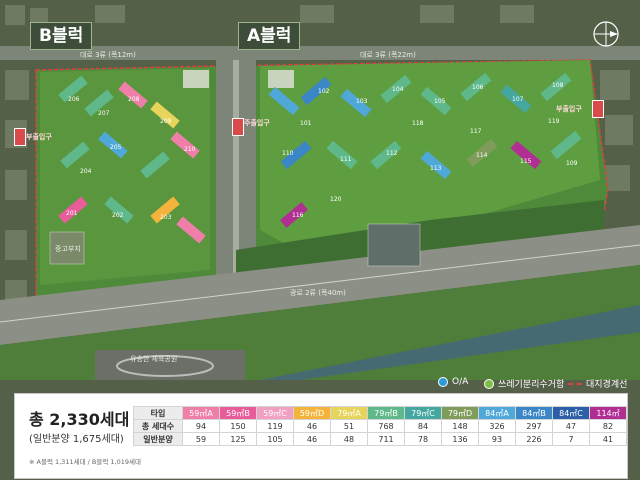 The image size is (640, 480). Describe the element at coordinates (85, 462) in the screenshot. I see `block-breakdown-note: ※ A블럭 1,311세대 / B블럭 1,019세대` at that location.